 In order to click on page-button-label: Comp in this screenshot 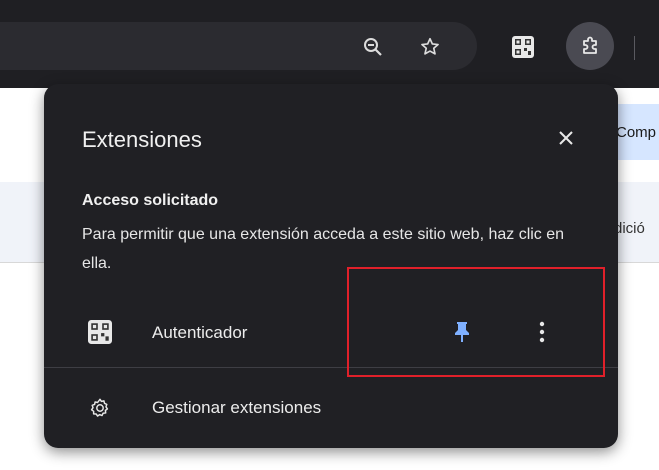, I will do `click(636, 132)`.